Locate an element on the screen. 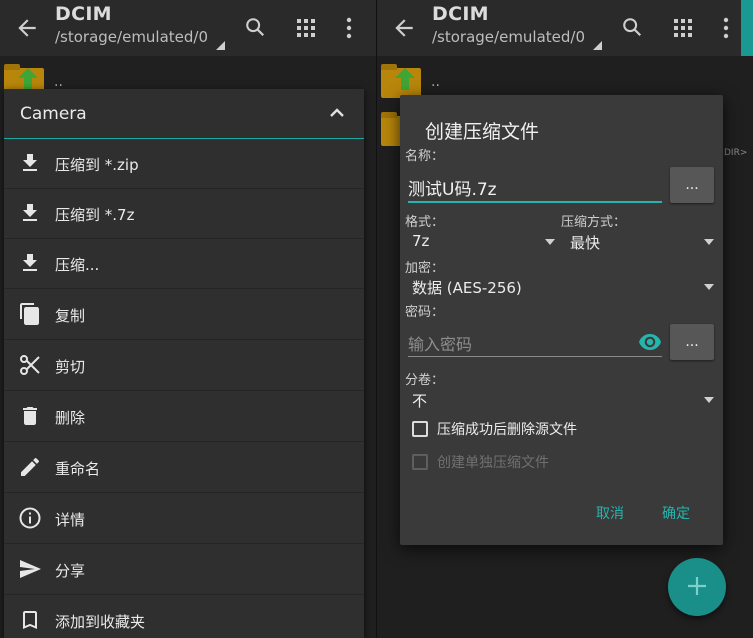 The image size is (753, 638). trash-icon is located at coordinates (30, 416).